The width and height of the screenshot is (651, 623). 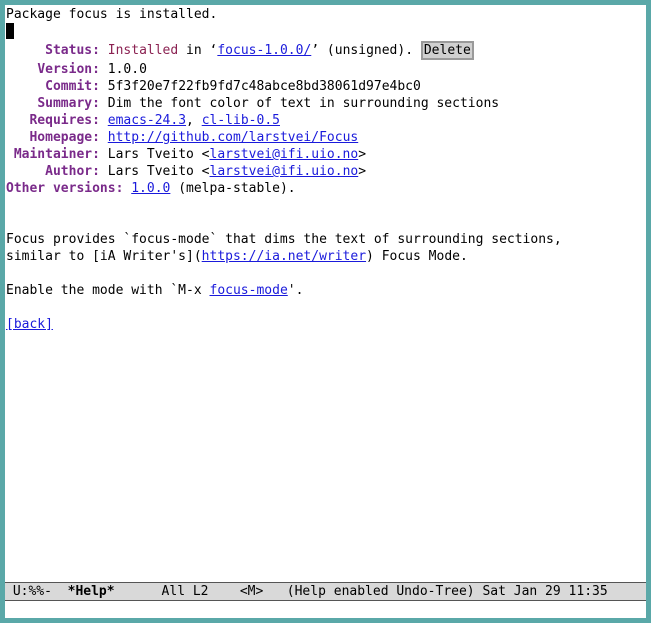 I want to click on desc2-post: ) Focus Mode., so click(x=417, y=256).